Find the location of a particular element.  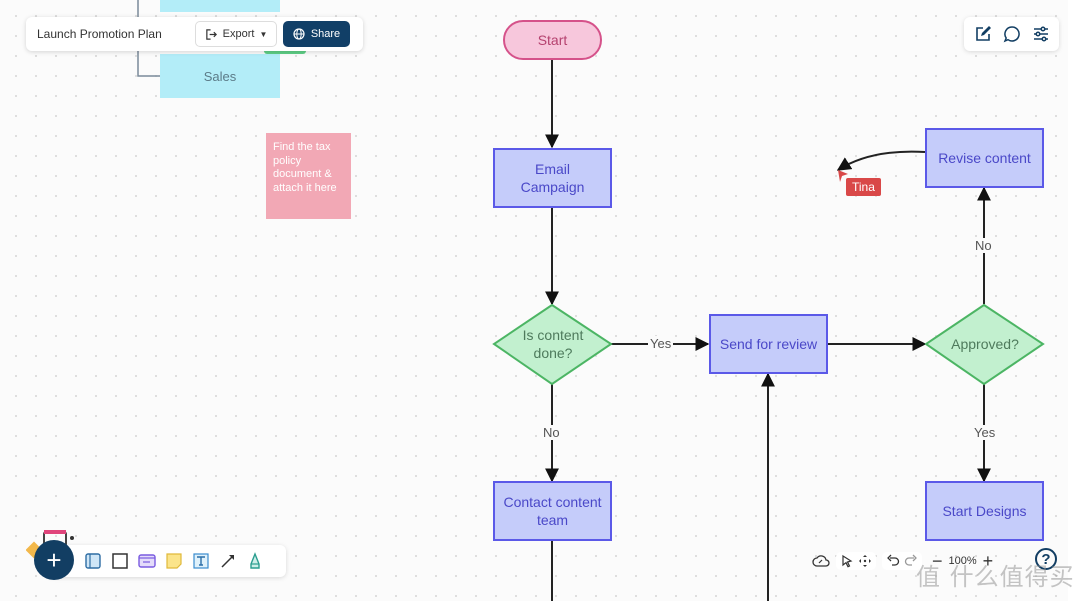

node-contact-content-team-label: Contact content team is located at coordinates (552, 511).